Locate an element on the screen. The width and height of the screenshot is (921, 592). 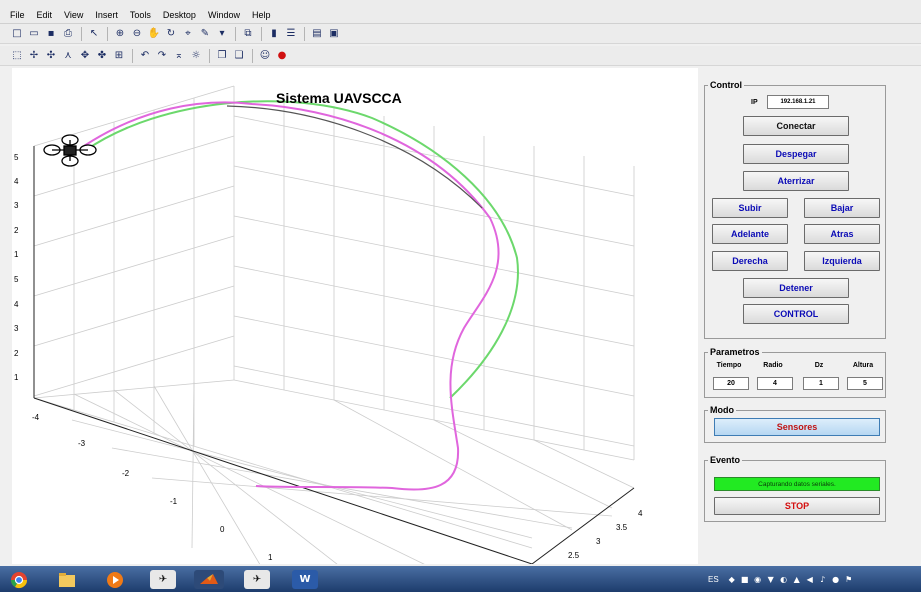
media-player-icon is located at coordinates (115, 579).